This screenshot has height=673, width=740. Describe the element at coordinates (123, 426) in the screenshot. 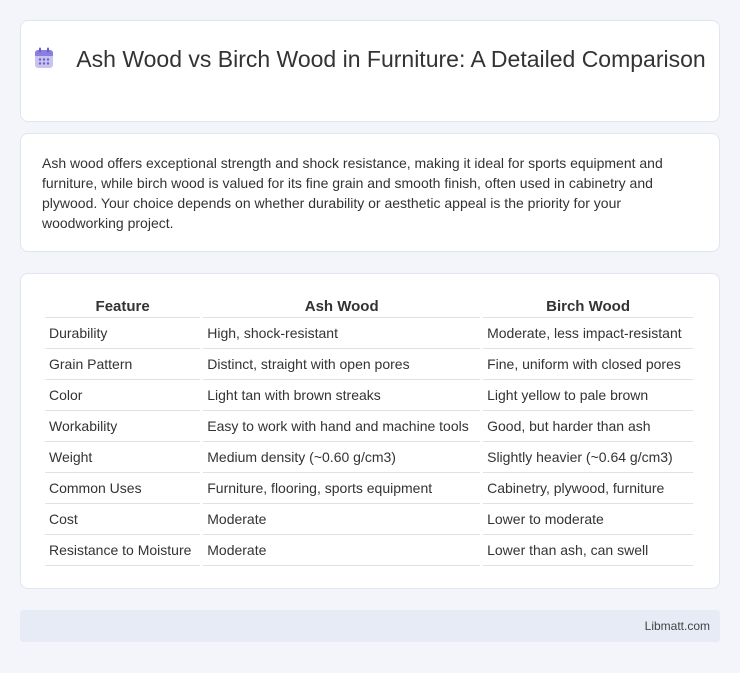

I see `table-cell: Workability` at that location.